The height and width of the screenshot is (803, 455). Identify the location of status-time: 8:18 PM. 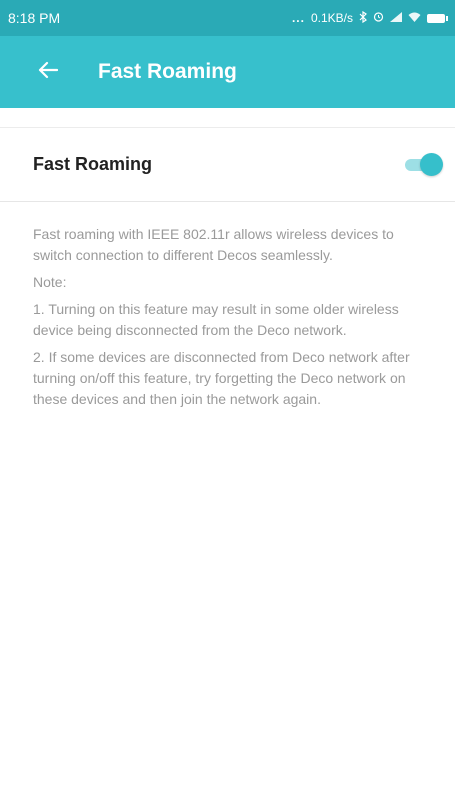
(34, 18).